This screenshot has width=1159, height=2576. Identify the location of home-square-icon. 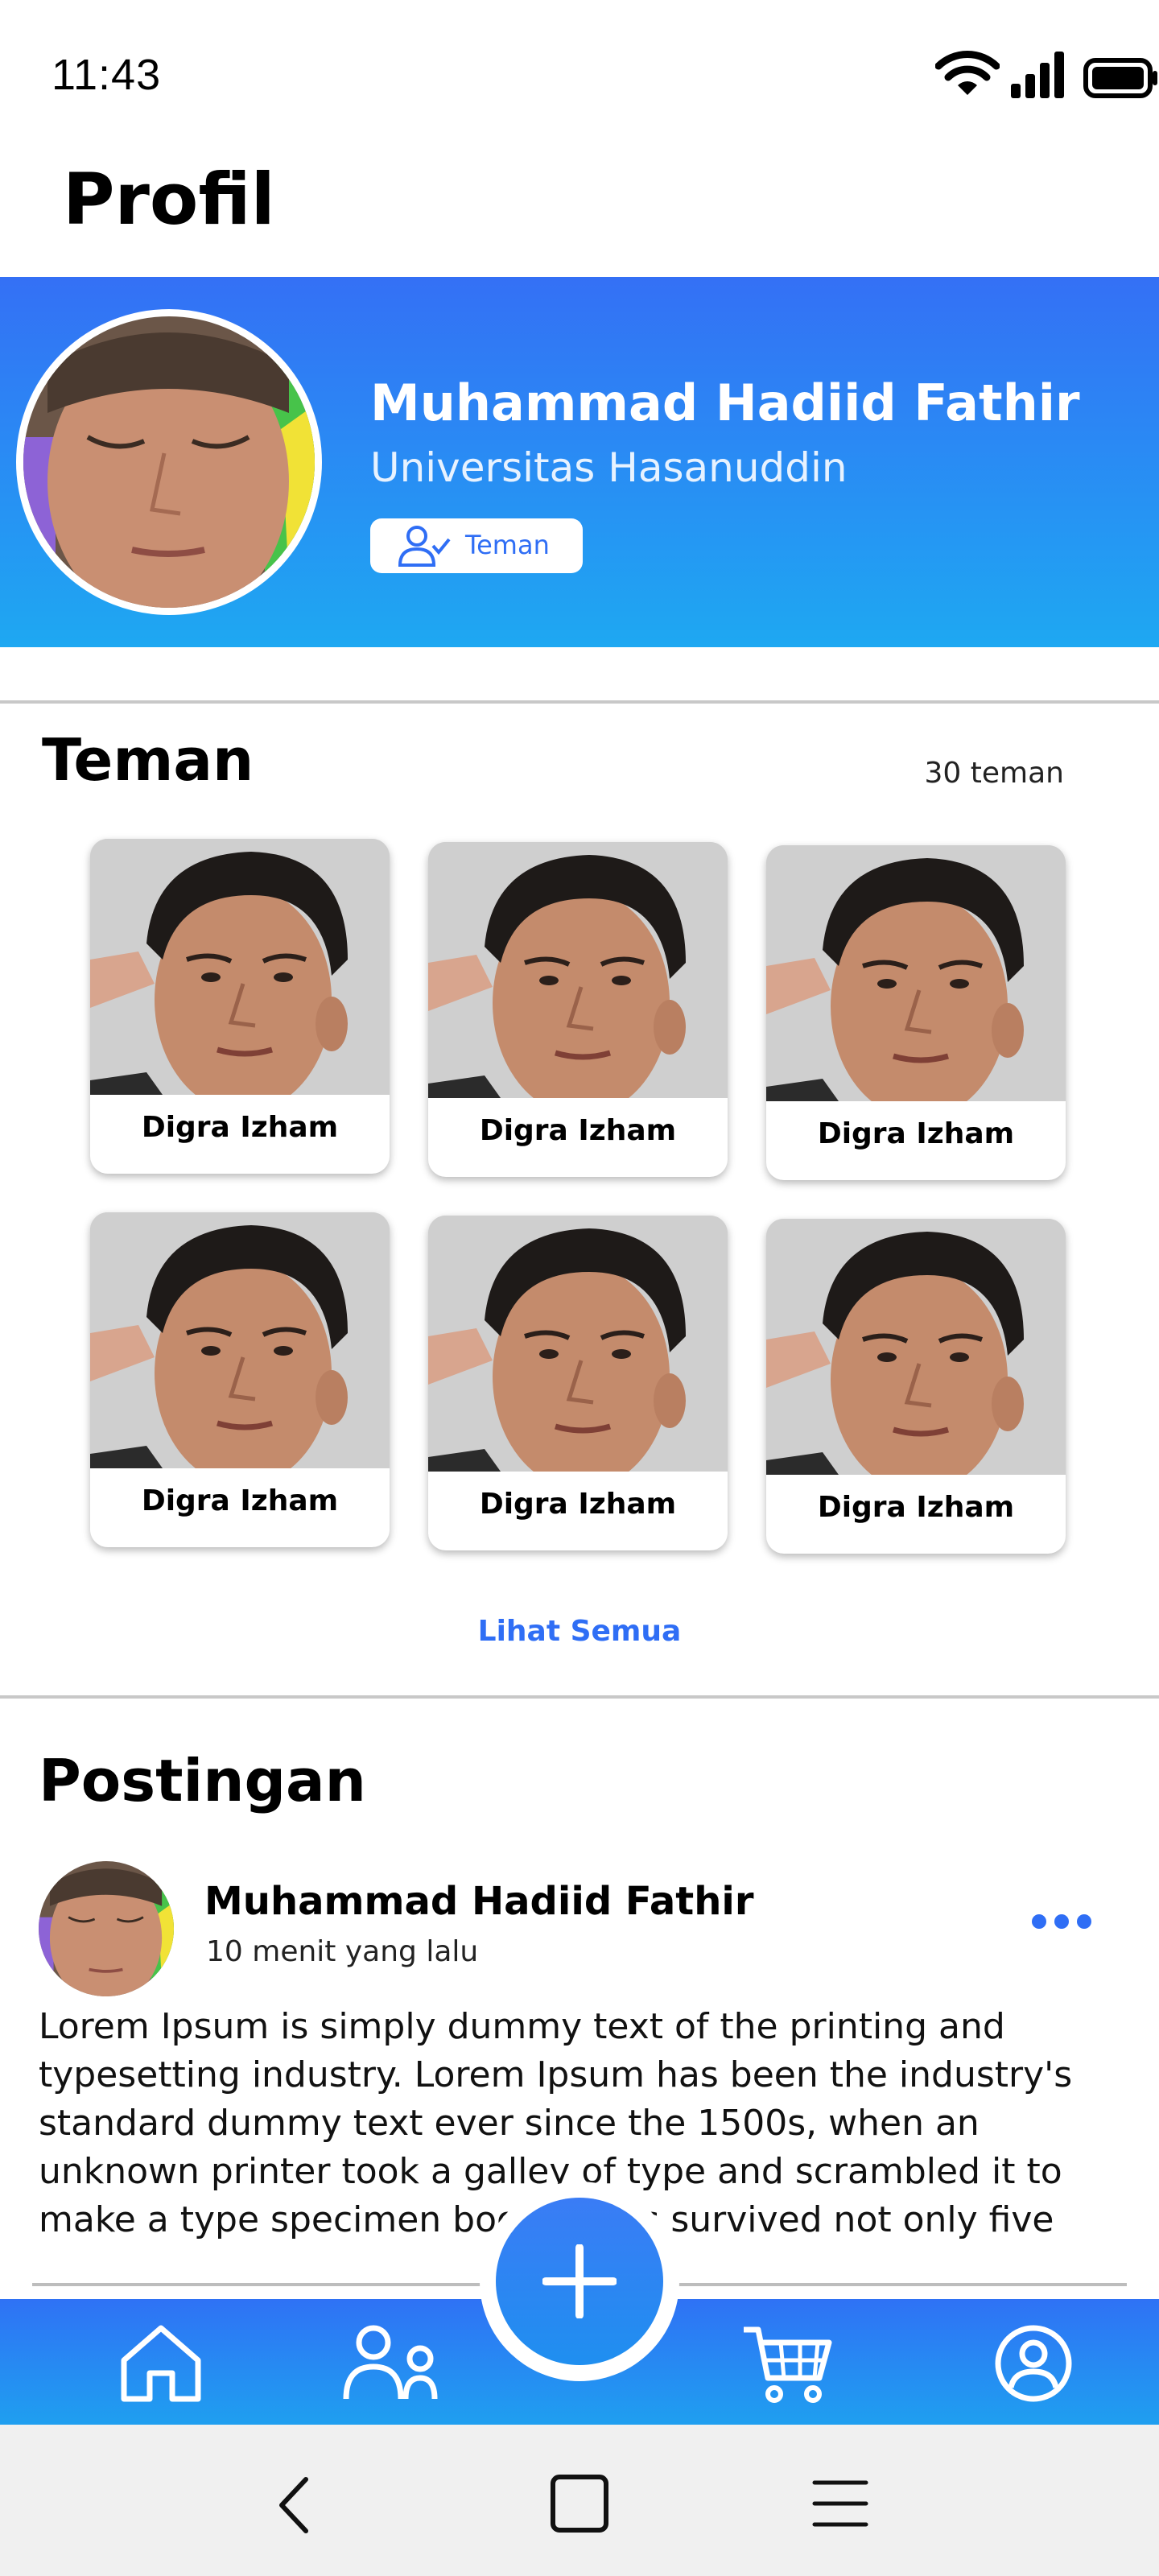
(579, 2503).